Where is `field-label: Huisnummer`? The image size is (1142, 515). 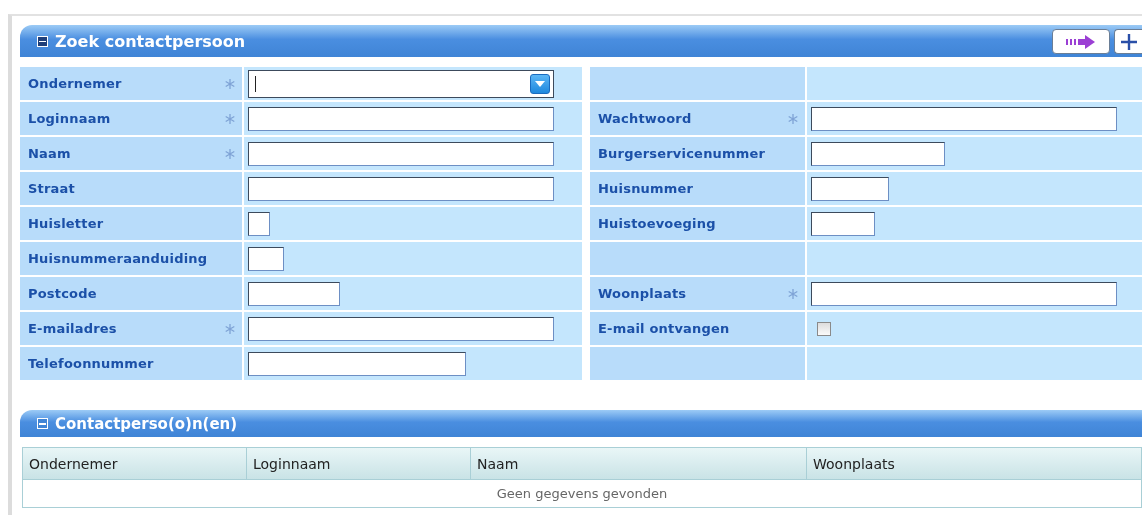 field-label: Huisnummer is located at coordinates (646, 188).